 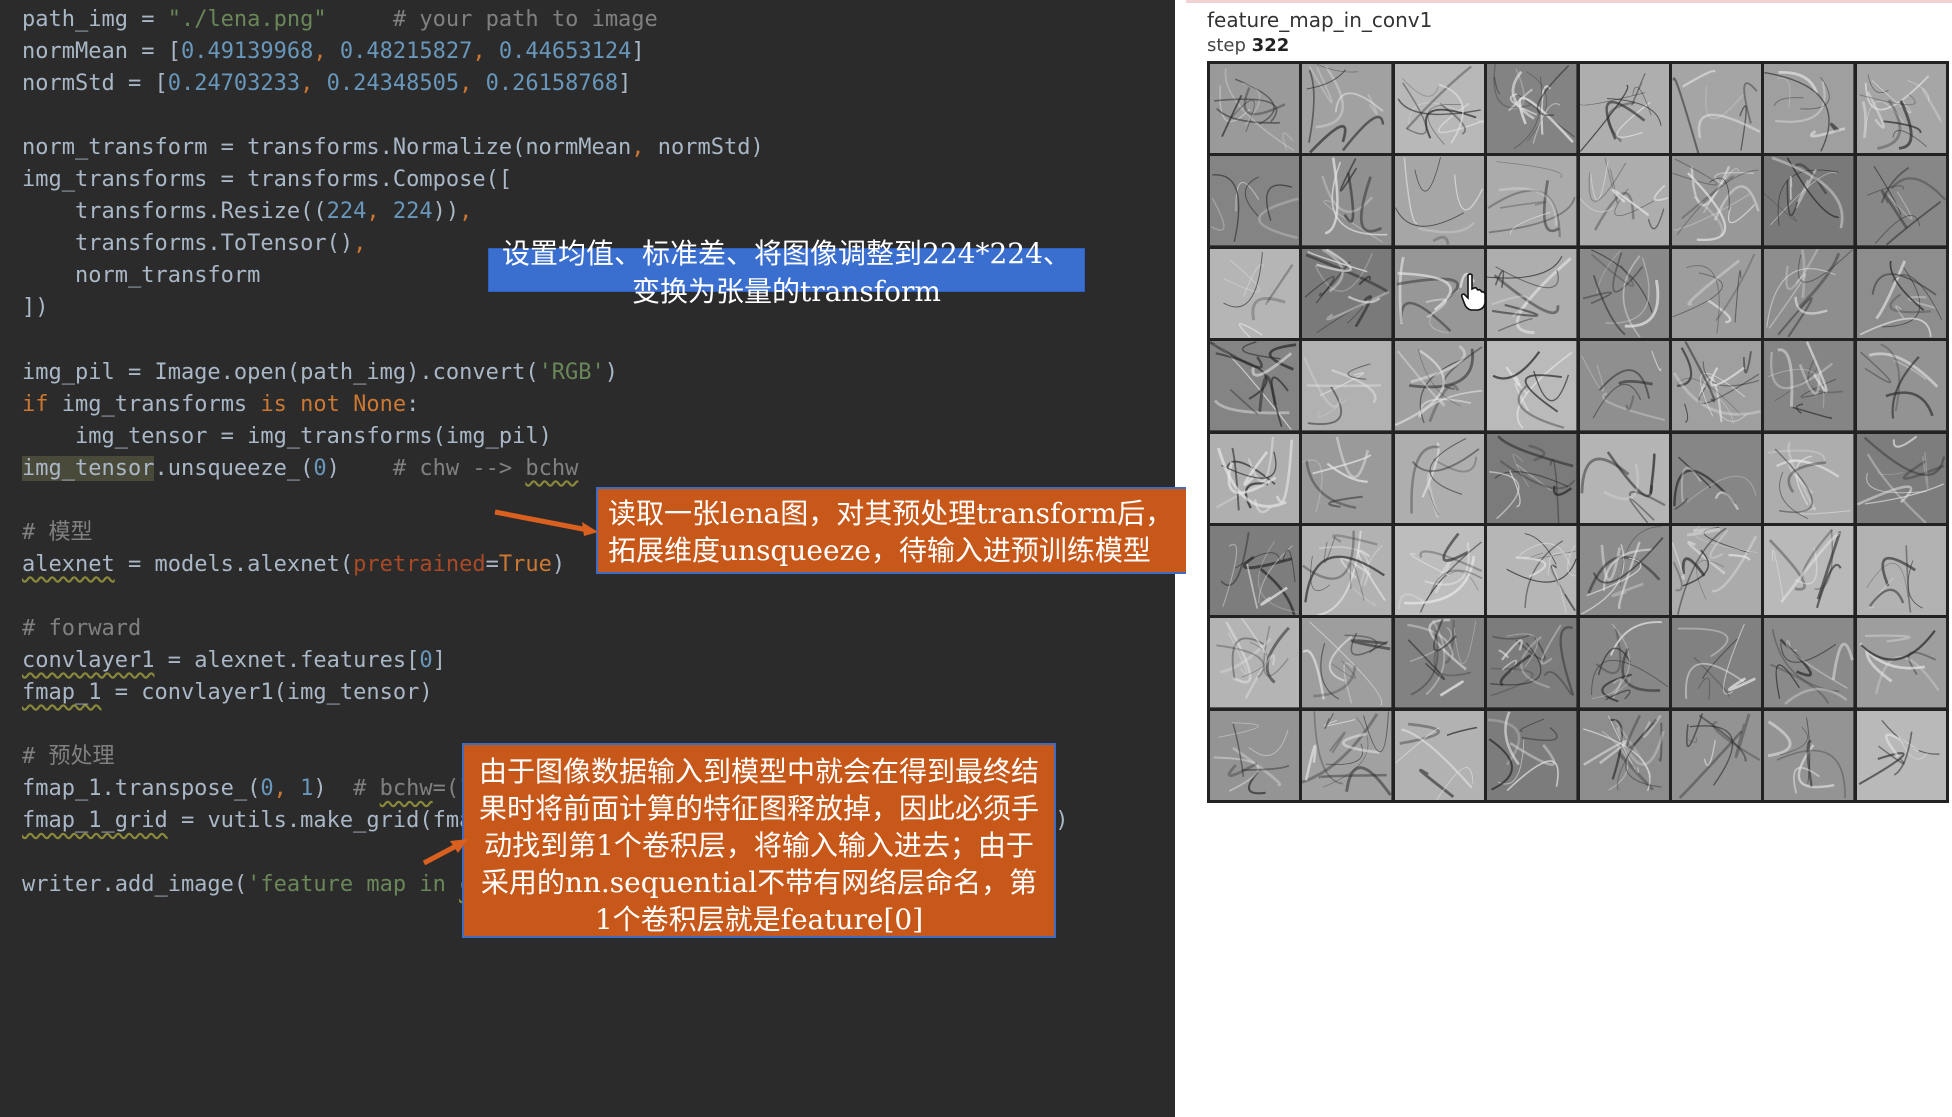 I want to click on code-token: img_transforms = transforms.Compose([, so click(x=267, y=180).